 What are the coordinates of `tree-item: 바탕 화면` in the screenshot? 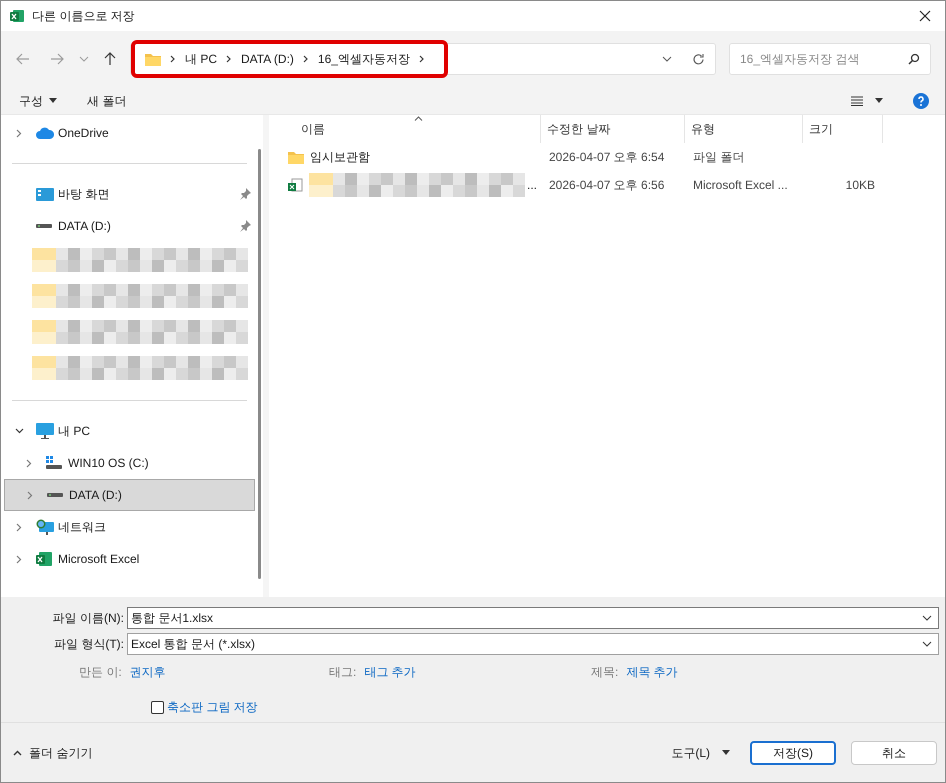 It's located at (84, 194).